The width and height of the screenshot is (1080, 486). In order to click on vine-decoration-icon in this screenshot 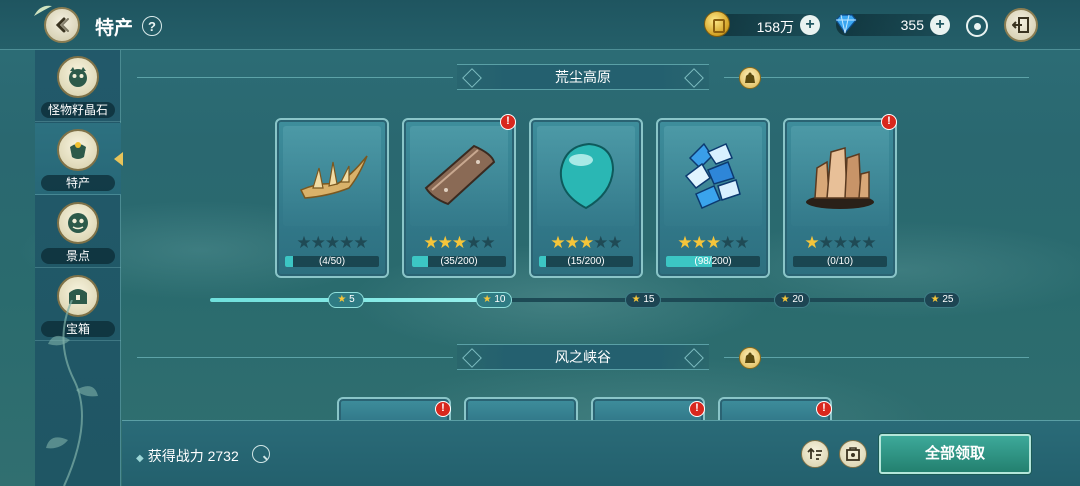, I will do `click(72, 393)`.